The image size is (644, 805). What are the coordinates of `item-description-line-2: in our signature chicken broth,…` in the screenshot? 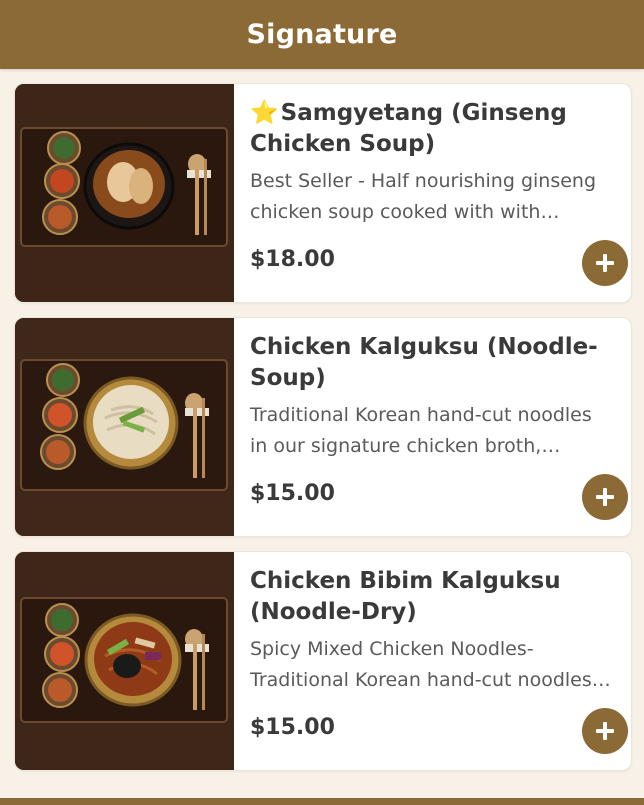 It's located at (405, 446).